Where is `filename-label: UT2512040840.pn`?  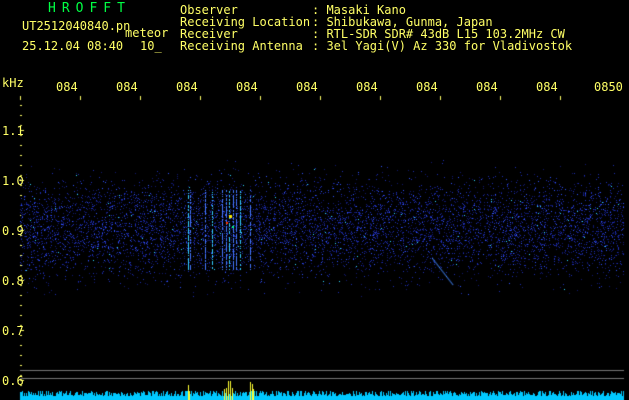
filename-label: UT2512040840.pn is located at coordinates (76, 26).